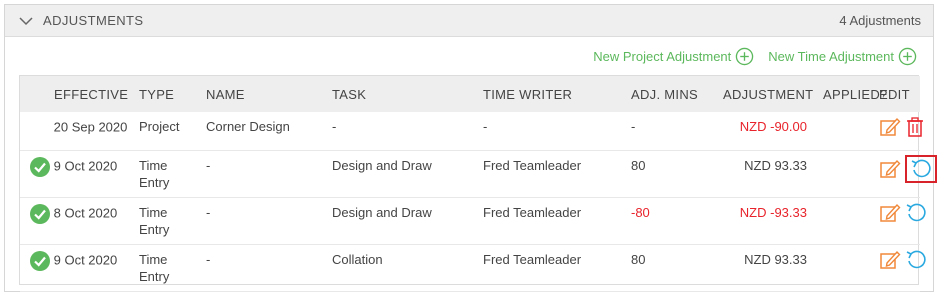 The width and height of the screenshot is (940, 297). What do you see at coordinates (77, 94) in the screenshot?
I see `header-effective: EFFECTIVE` at bounding box center [77, 94].